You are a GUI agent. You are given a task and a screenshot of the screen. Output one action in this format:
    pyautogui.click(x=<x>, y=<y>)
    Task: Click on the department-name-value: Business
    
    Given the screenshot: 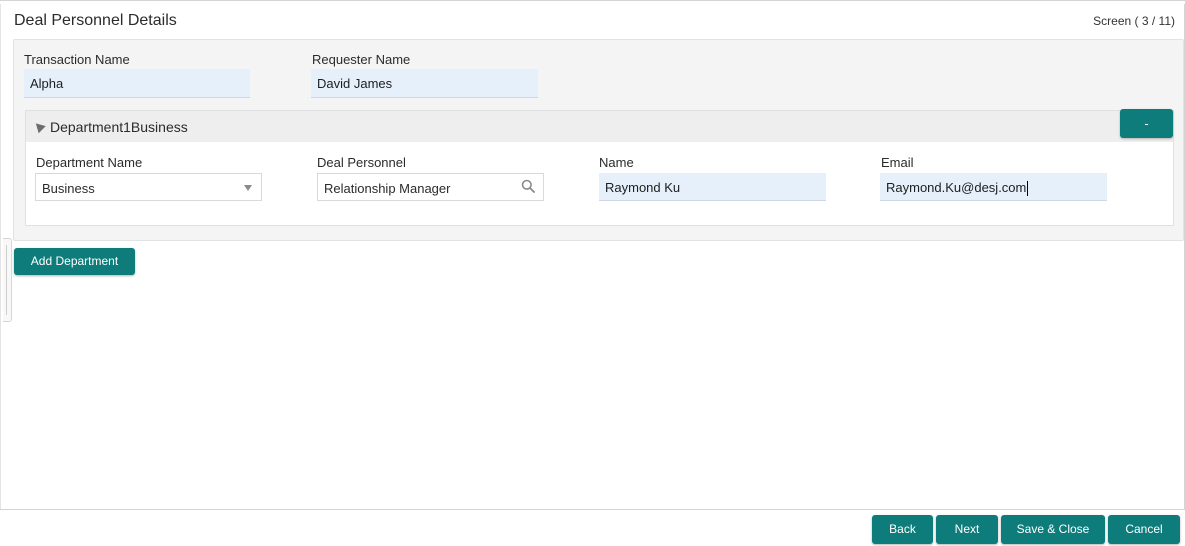 What is the action you would take?
    pyautogui.click(x=68, y=188)
    